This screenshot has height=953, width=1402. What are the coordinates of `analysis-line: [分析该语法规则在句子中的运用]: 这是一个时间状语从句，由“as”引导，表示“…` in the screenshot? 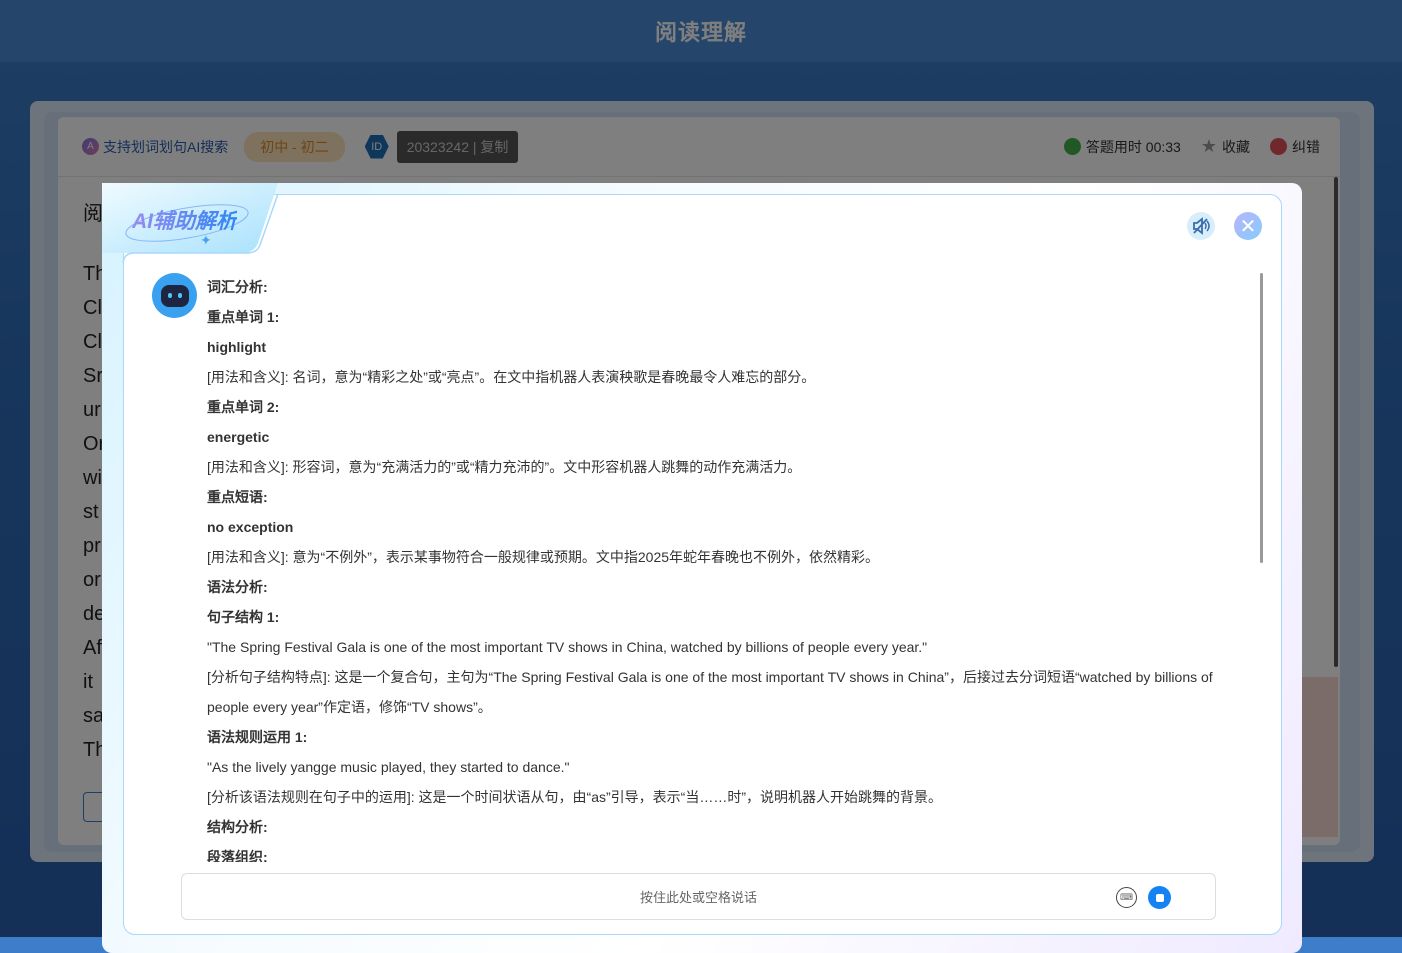 It's located at (574, 797).